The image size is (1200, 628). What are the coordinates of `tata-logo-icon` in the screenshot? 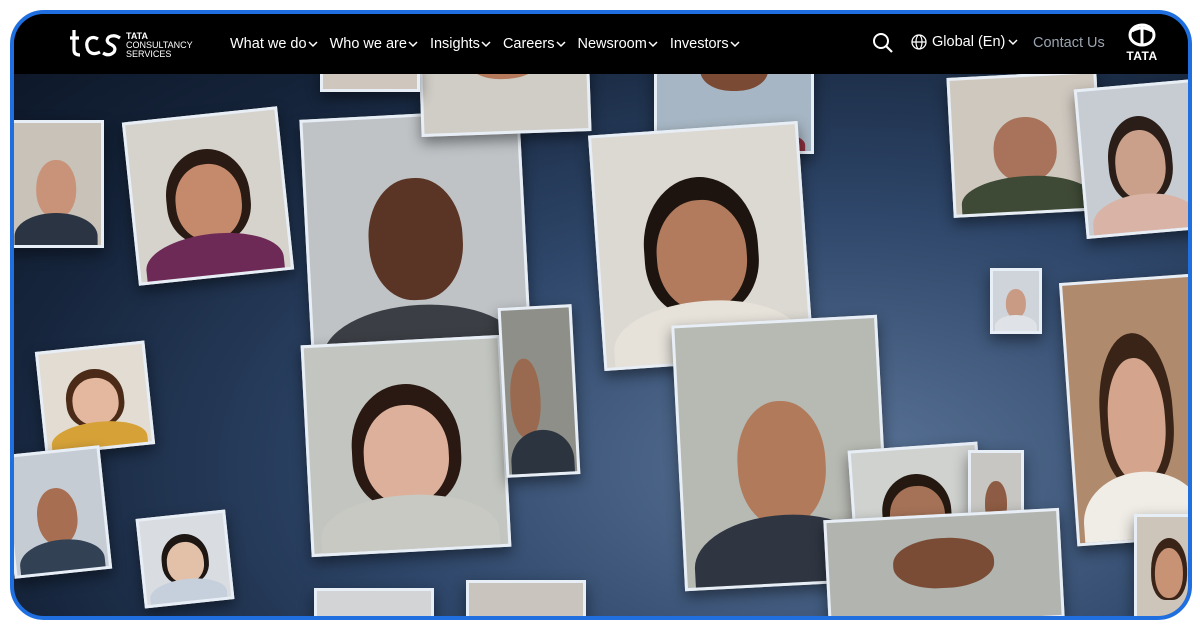 It's located at (1142, 35).